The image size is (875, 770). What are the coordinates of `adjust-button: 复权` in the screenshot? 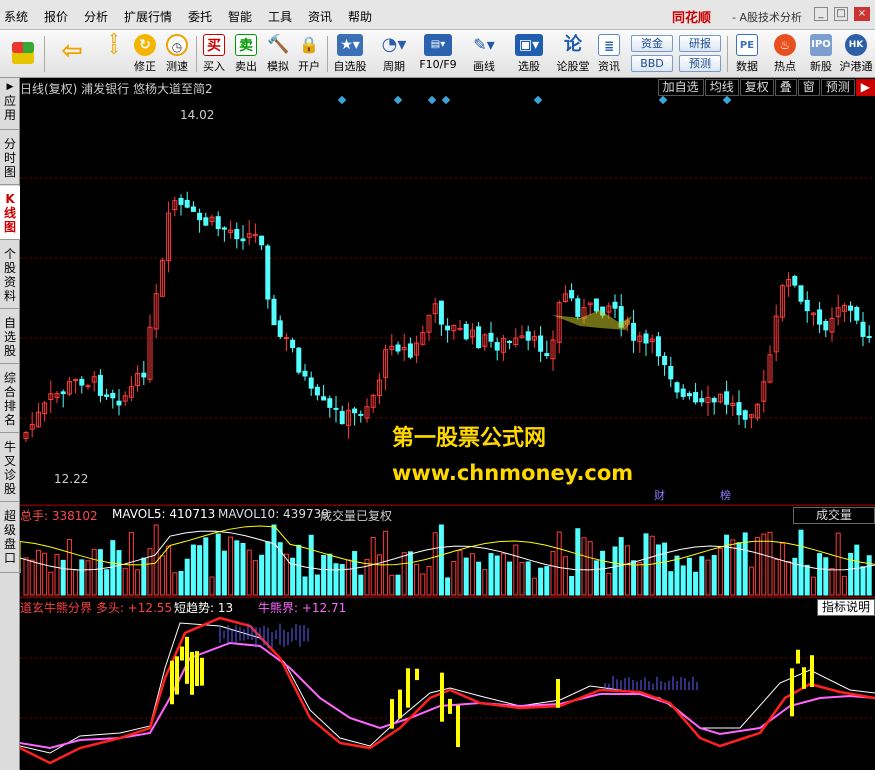 It's located at (756, 87).